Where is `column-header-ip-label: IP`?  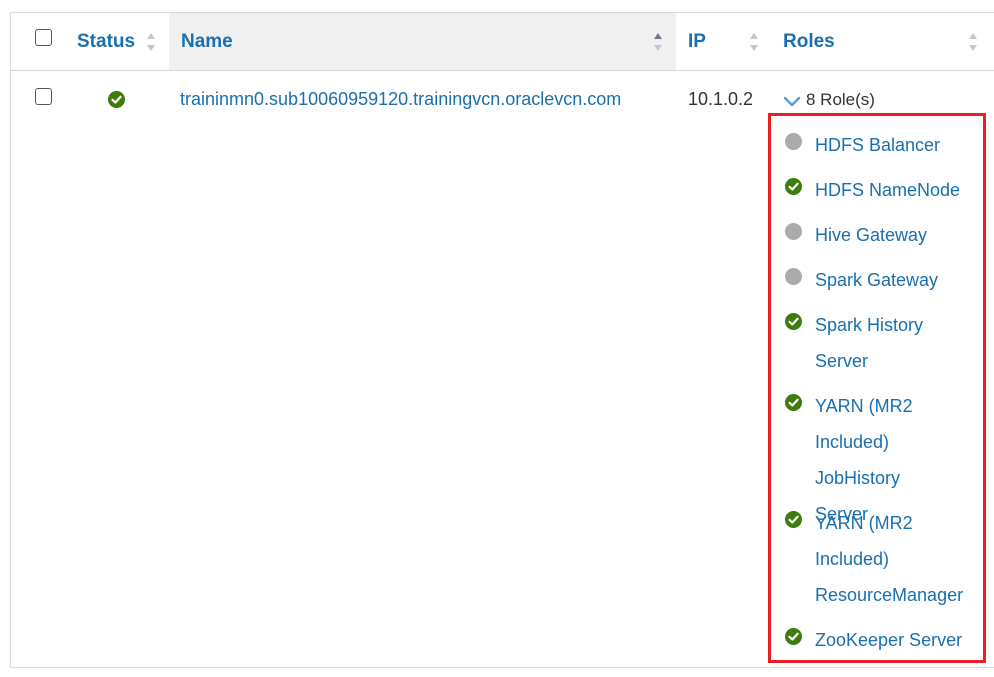 column-header-ip-label: IP is located at coordinates (697, 41).